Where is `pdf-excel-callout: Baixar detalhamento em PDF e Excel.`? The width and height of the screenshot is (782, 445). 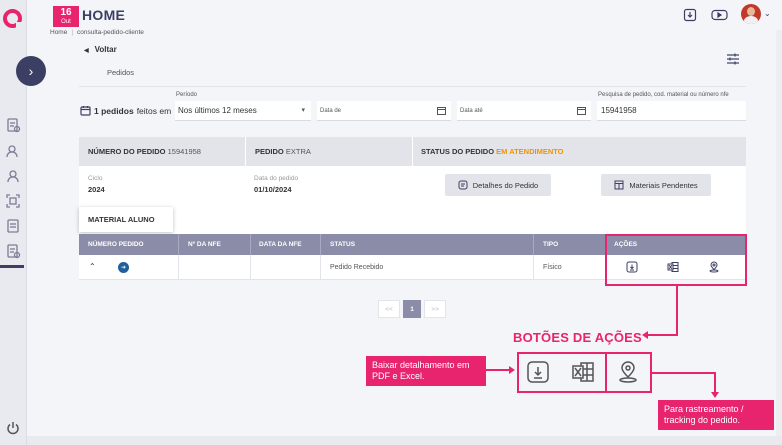
pdf-excel-callout: Baixar detalhamento em PDF e Excel. is located at coordinates (426, 371).